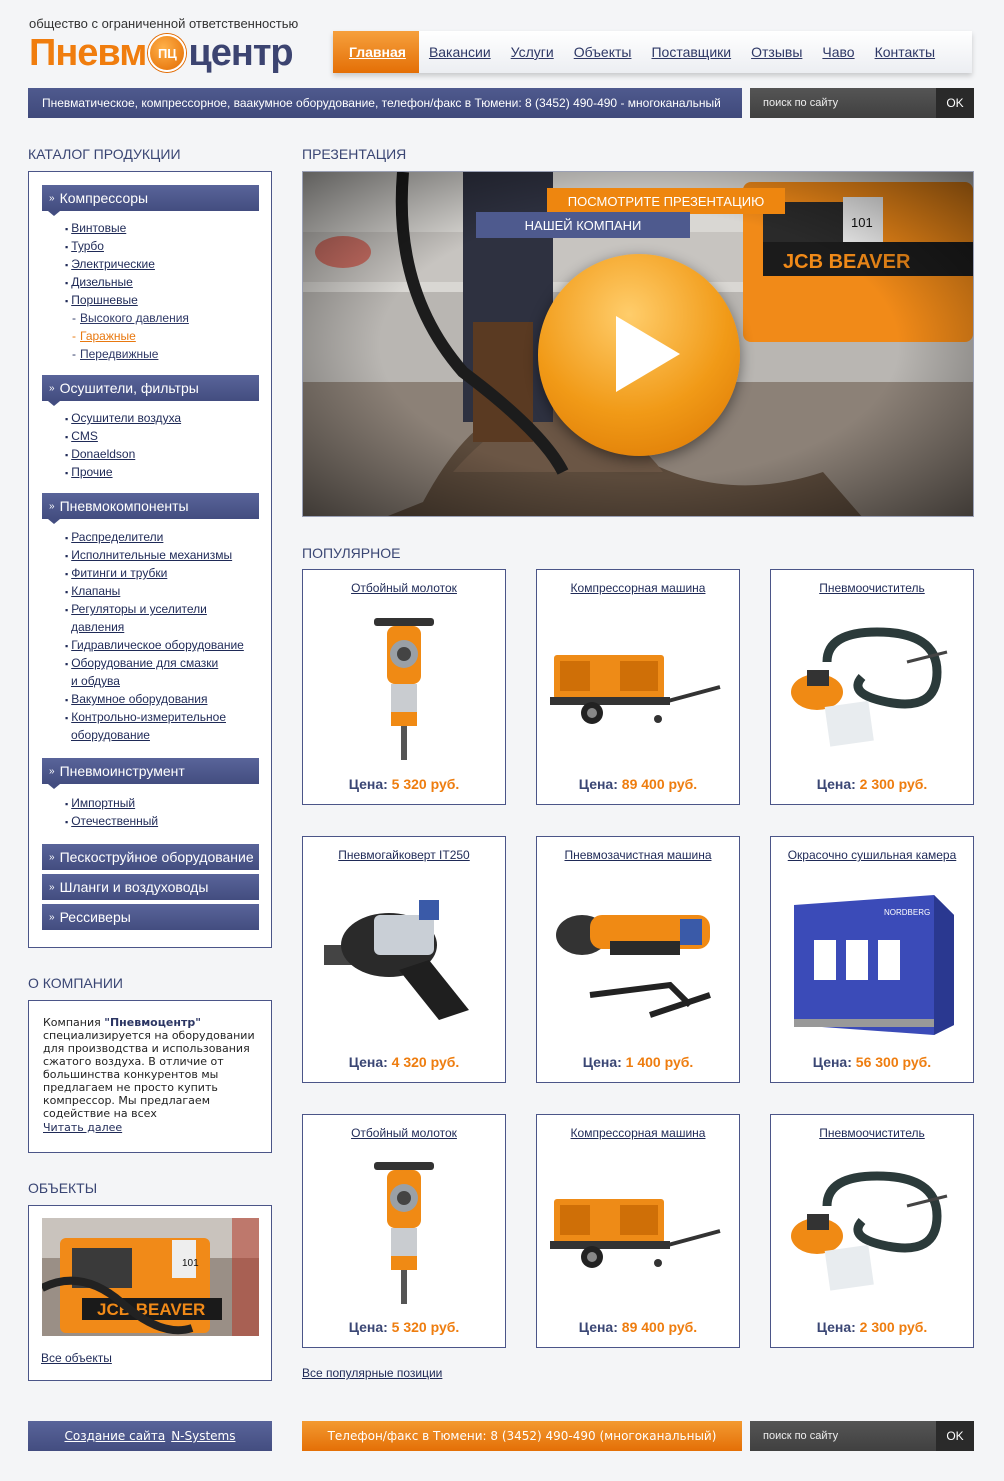 Image resolution: width=1004 pixels, height=1481 pixels. What do you see at coordinates (104, 198) in the screenshot?
I see `catalog-group-label: Компрессоры` at bounding box center [104, 198].